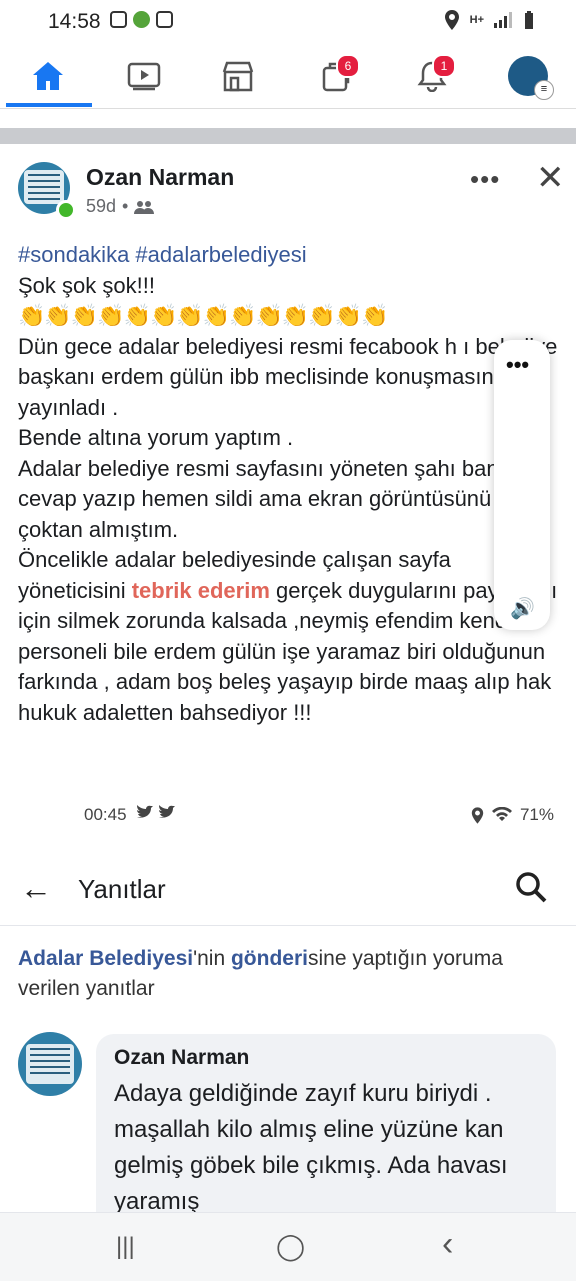 The height and width of the screenshot is (1281, 576). Describe the element at coordinates (164, 19) in the screenshot. I see `news-icon` at that location.